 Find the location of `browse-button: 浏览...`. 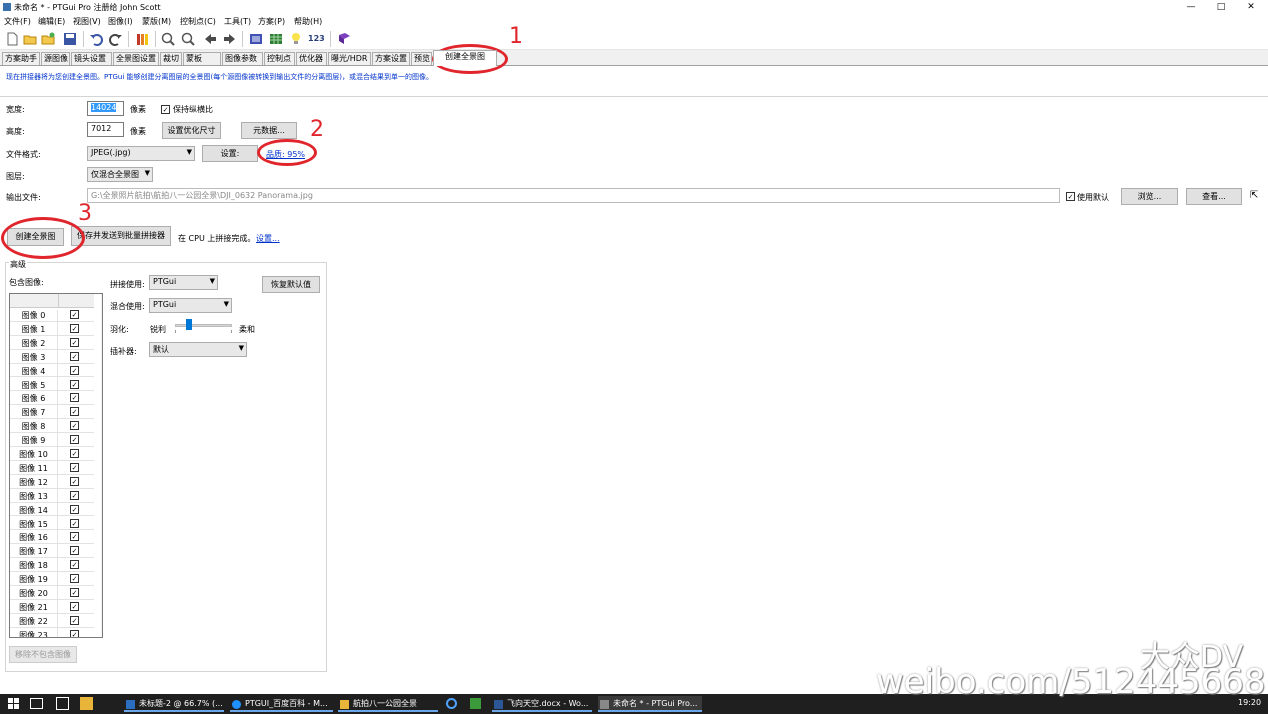

browse-button: 浏览... is located at coordinates (1149, 196).